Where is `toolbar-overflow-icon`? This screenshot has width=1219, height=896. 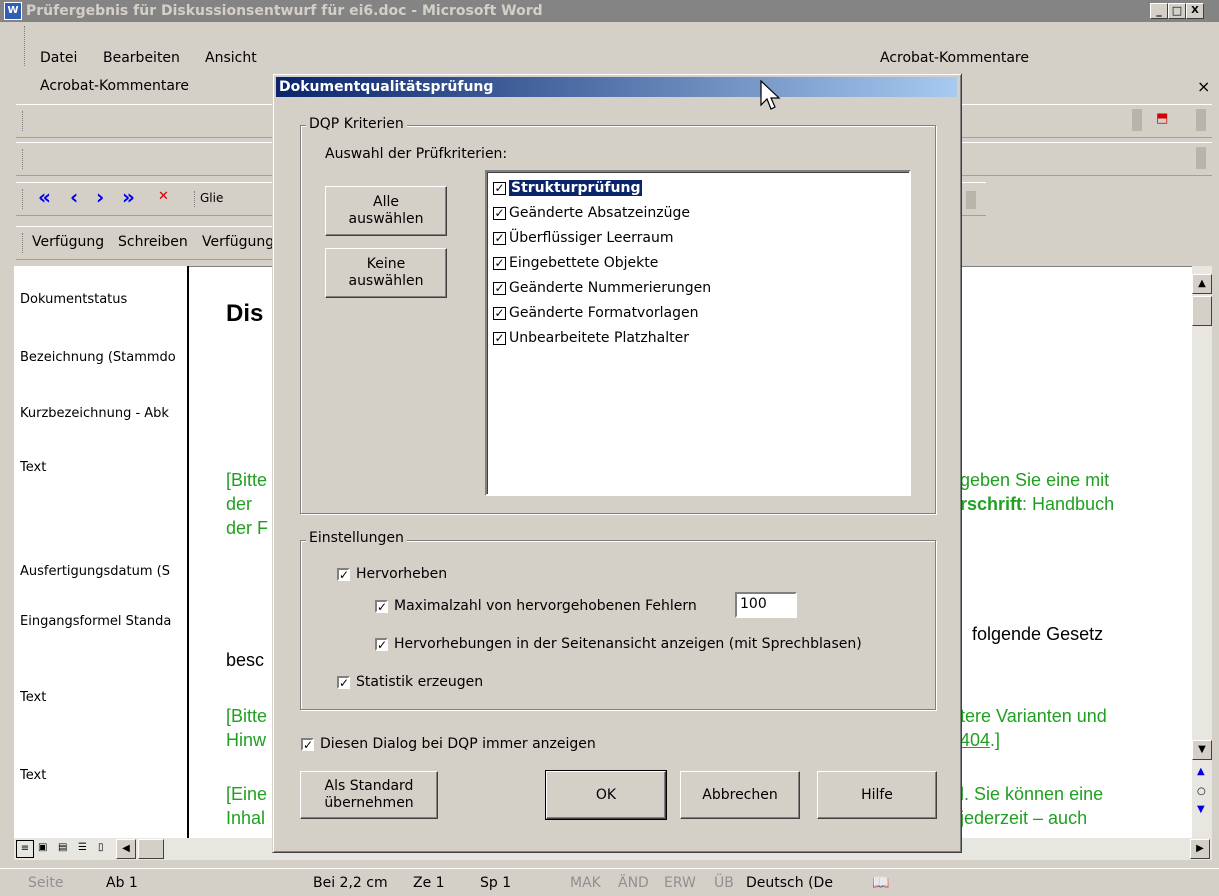 toolbar-overflow-icon is located at coordinates (1137, 120).